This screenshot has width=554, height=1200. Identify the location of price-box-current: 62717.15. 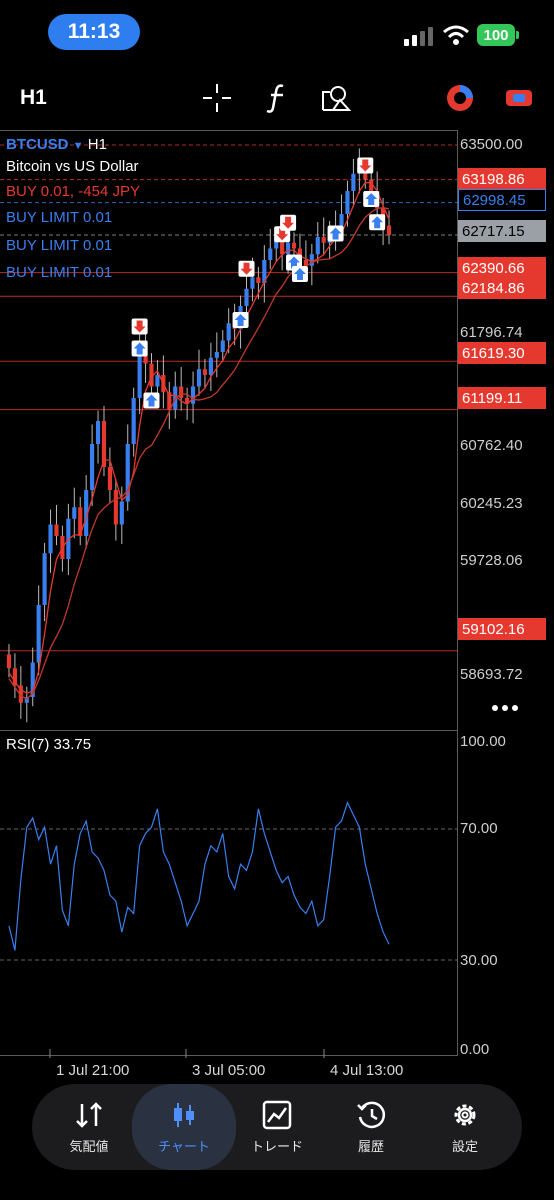
(502, 231).